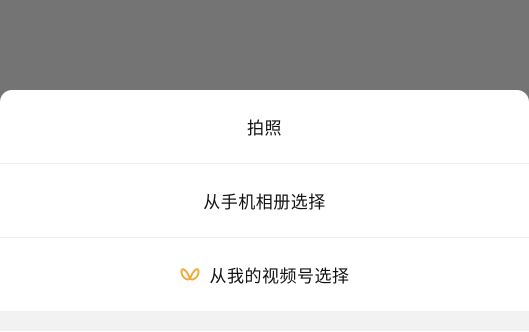  Describe the element at coordinates (189, 275) in the screenshot. I see `channels-butterfly-icon` at that location.